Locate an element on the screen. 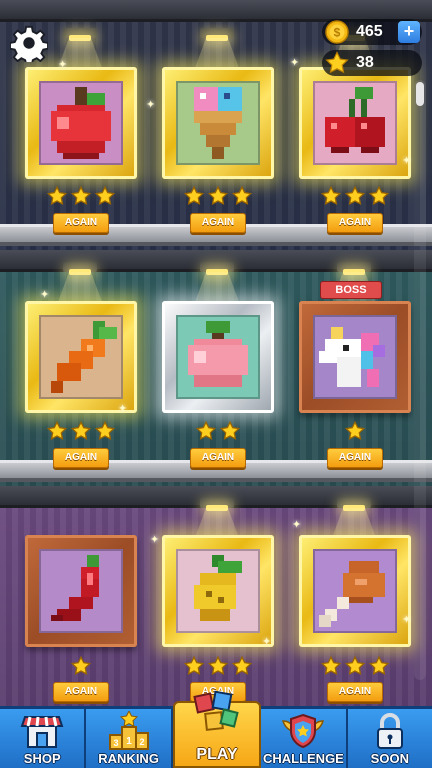 Image resolution: width=432 pixels, height=768 pixels. artwork-pineapple is located at coordinates (218, 591).